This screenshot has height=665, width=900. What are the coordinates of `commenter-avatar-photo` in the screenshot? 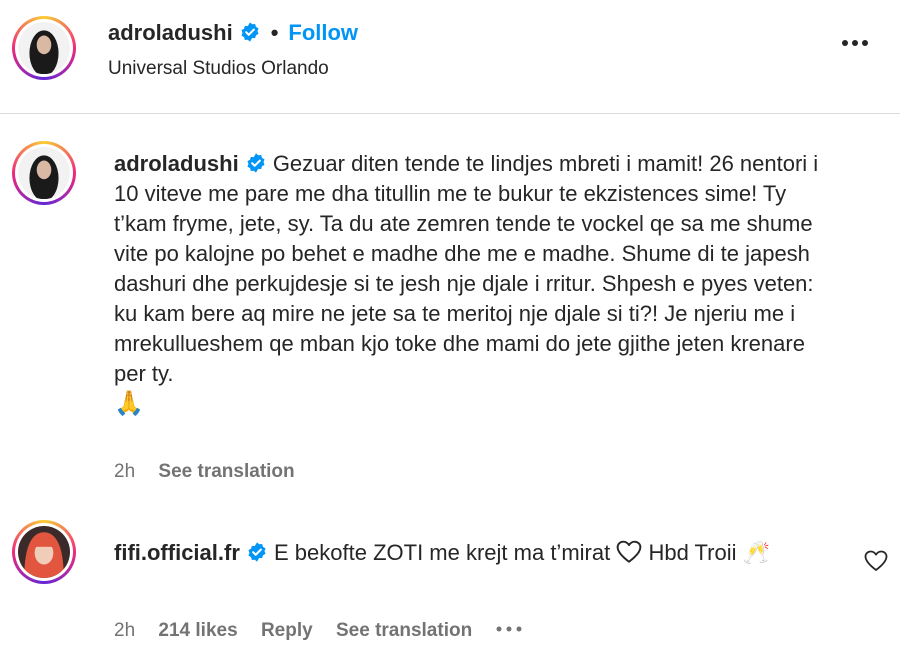 It's located at (44, 552).